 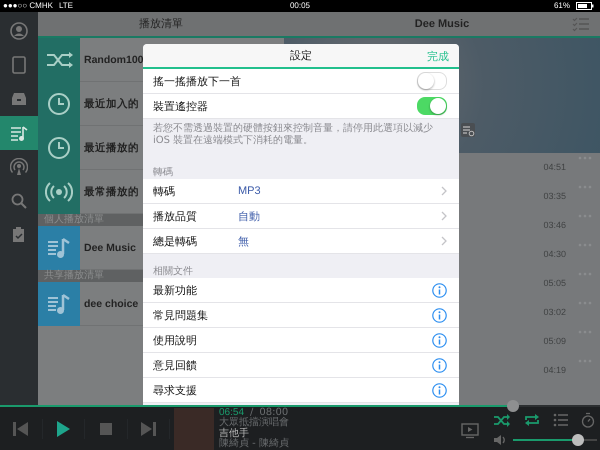 I want to click on setting-label: 裝置遙控器, so click(x=181, y=106).